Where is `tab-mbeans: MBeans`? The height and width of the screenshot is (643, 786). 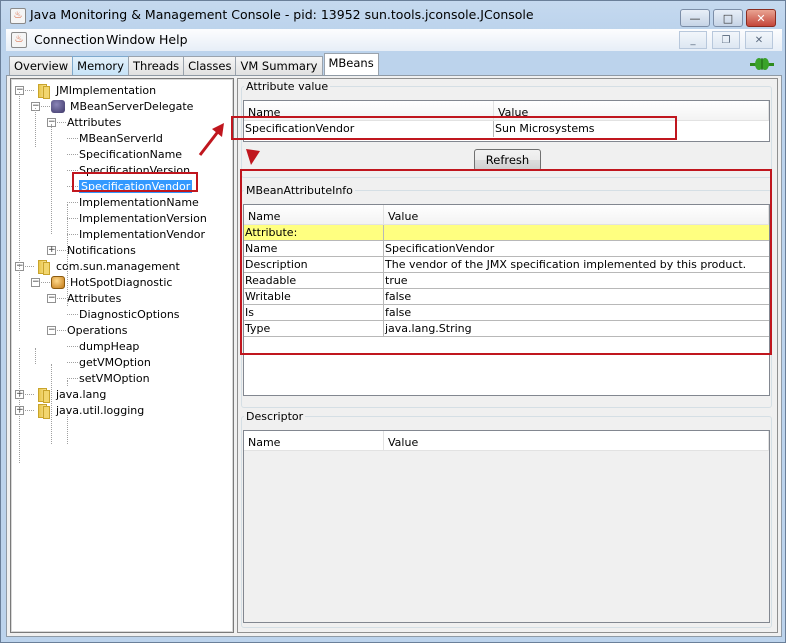 tab-mbeans: MBeans is located at coordinates (351, 64).